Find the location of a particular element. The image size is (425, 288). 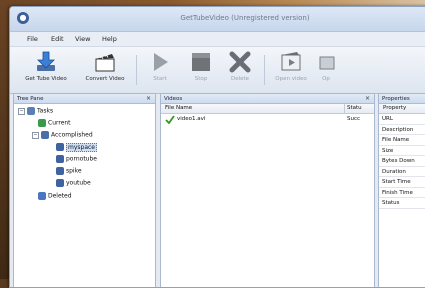

clapperboard-icon is located at coordinates (105, 62).